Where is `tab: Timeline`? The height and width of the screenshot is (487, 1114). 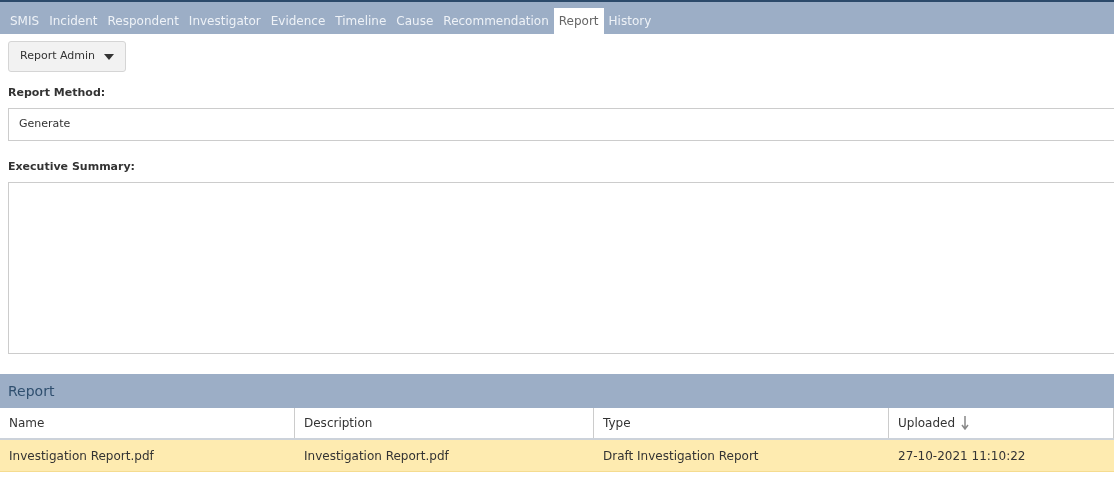 tab: Timeline is located at coordinates (361, 21).